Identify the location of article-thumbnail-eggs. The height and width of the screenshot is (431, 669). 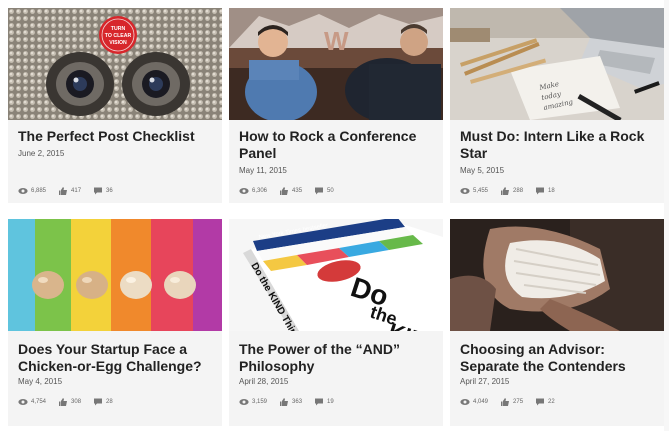
(115, 275).